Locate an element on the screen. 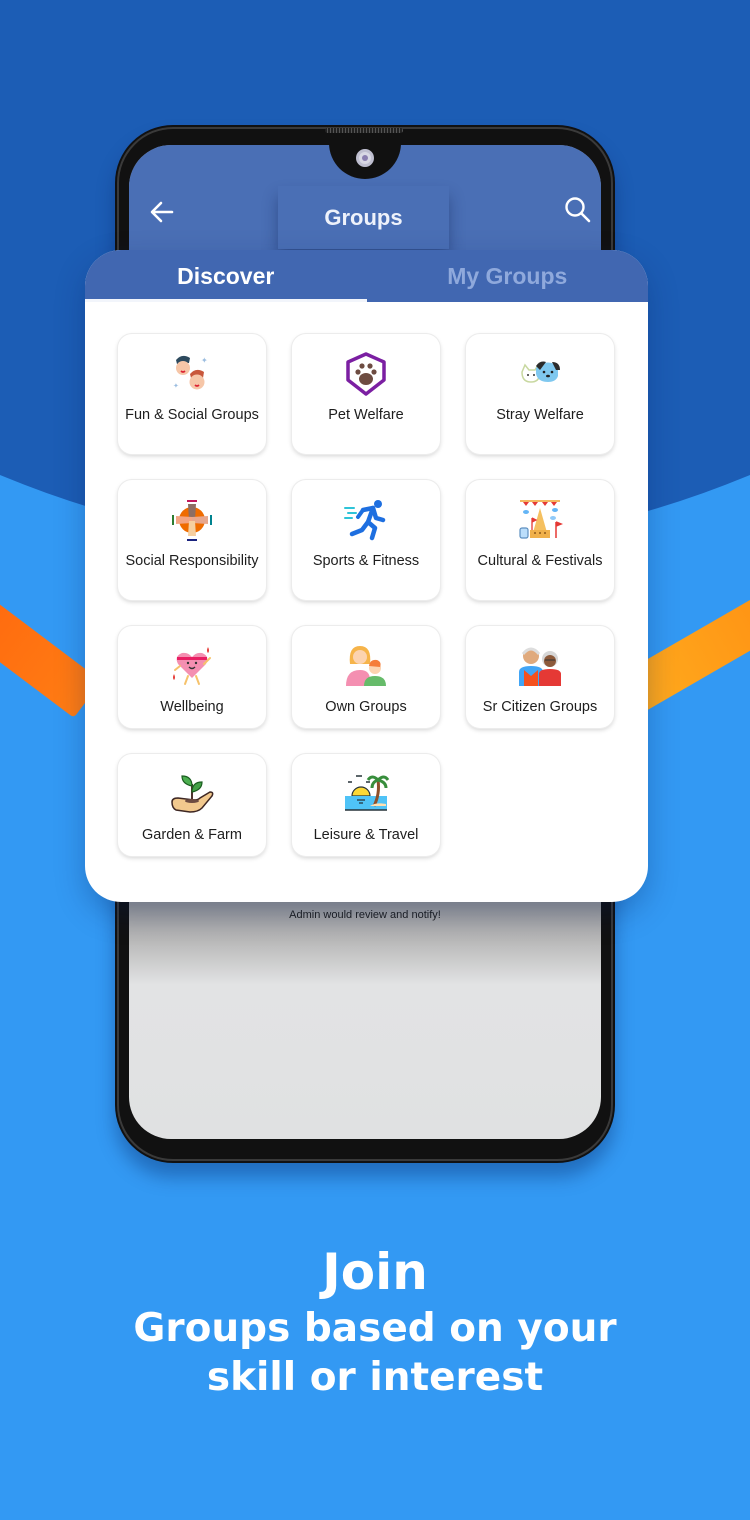  group-tile-cultural-festivals: Cultural & Festivals is located at coordinates (540, 540).